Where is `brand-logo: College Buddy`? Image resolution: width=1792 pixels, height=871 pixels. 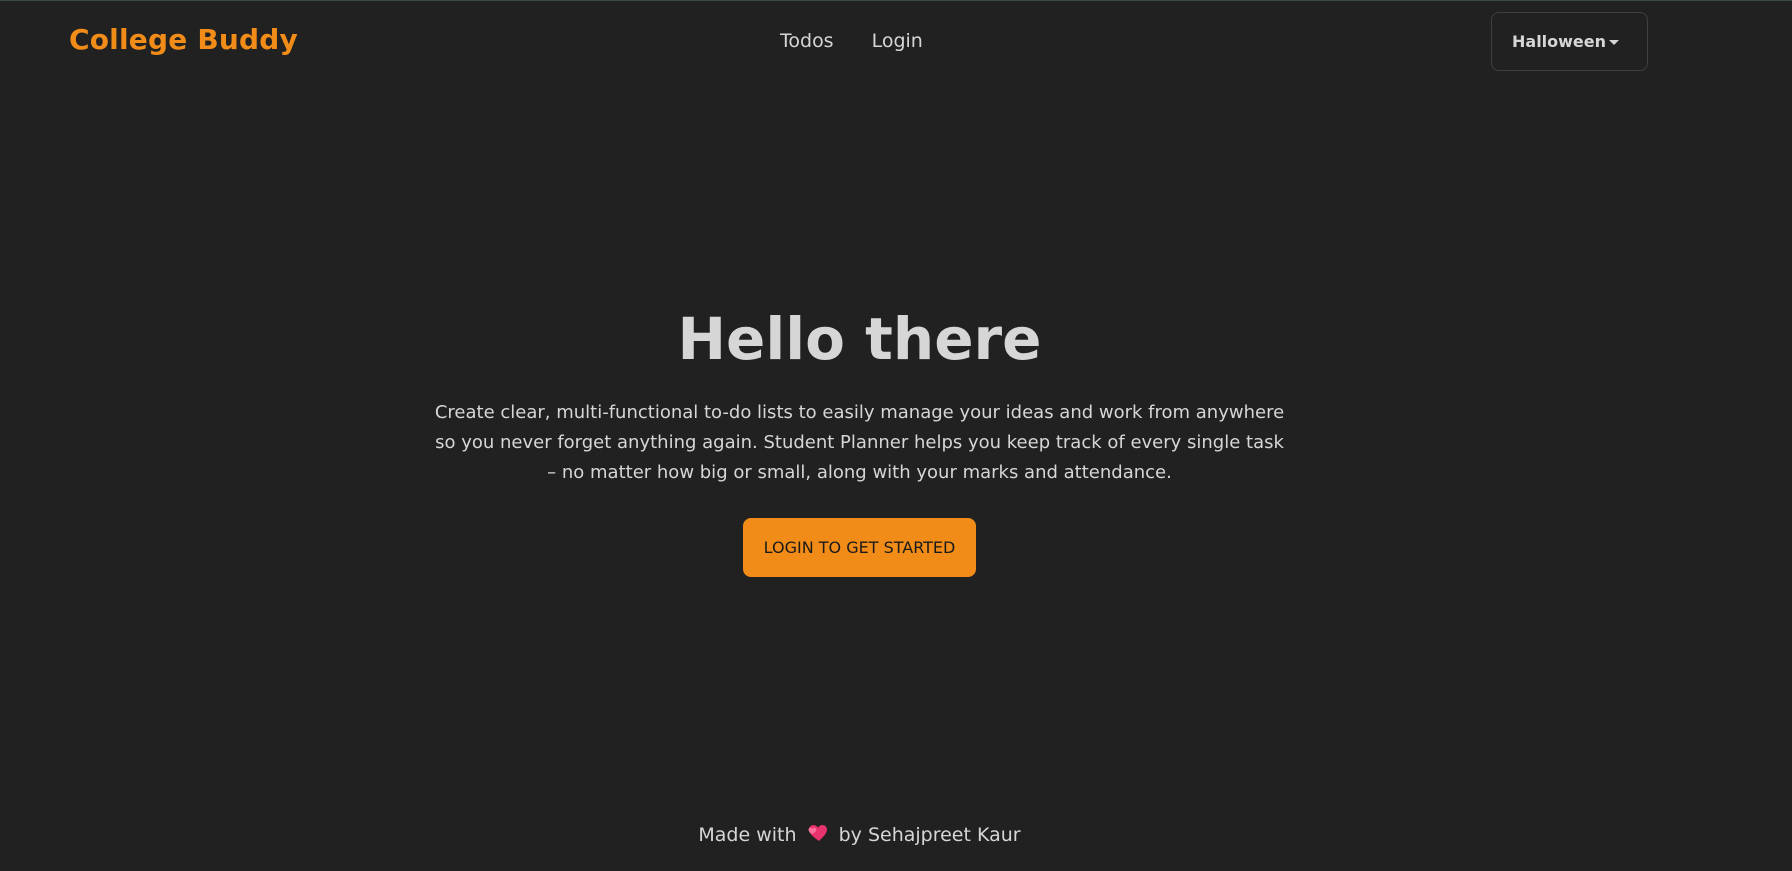 brand-logo: College Buddy is located at coordinates (183, 39).